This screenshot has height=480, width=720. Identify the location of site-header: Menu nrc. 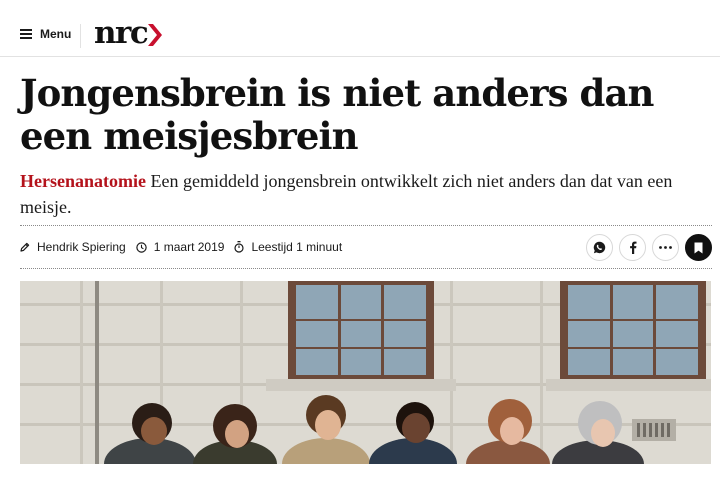
(360, 28).